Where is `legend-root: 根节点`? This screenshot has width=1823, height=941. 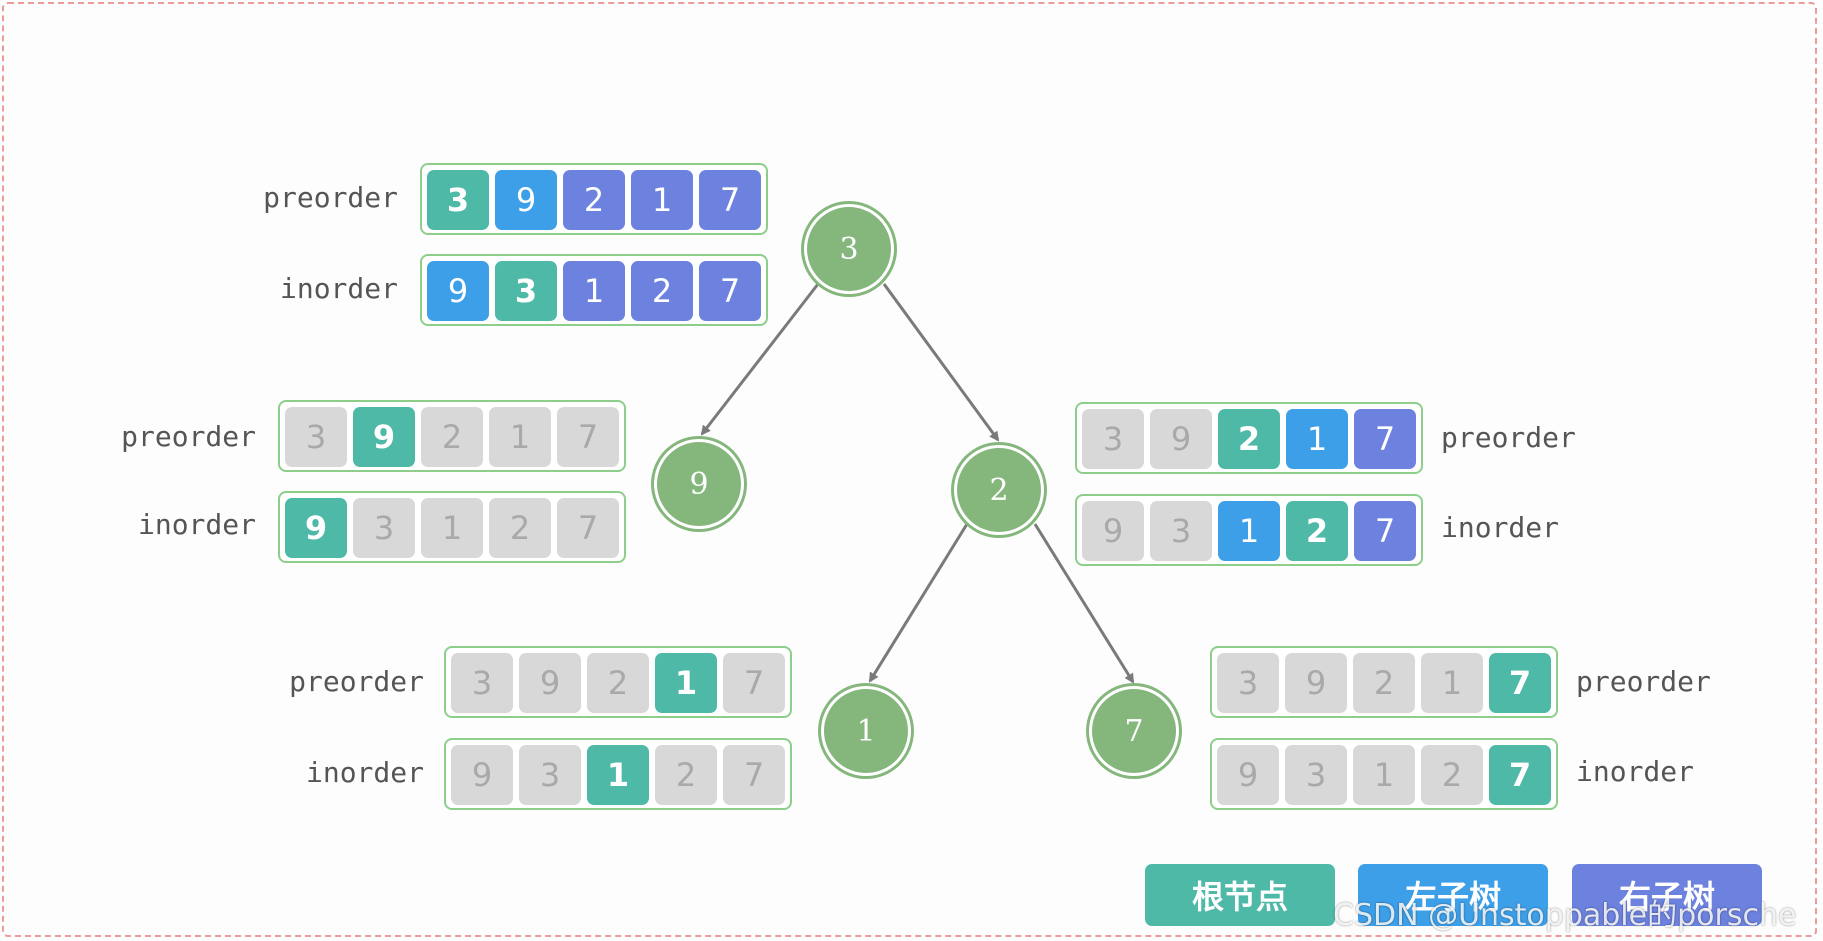
legend-root: 根节点 is located at coordinates (1240, 895).